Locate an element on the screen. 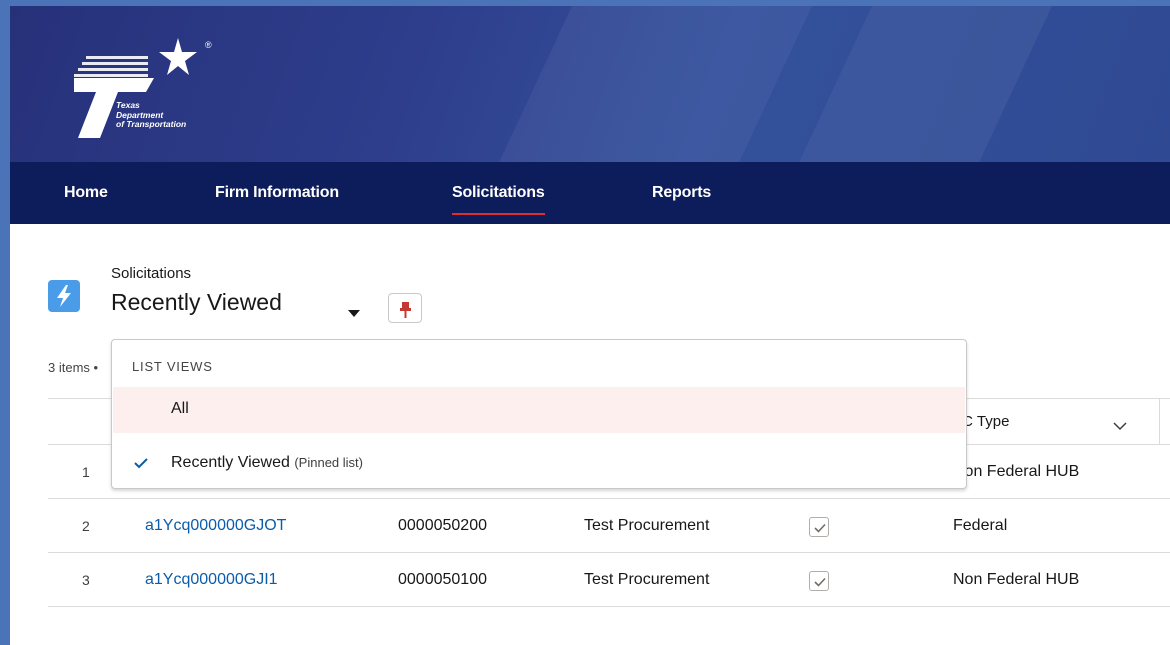 The width and height of the screenshot is (1170, 645). nav-solicitations: Solicitations is located at coordinates (498, 193).